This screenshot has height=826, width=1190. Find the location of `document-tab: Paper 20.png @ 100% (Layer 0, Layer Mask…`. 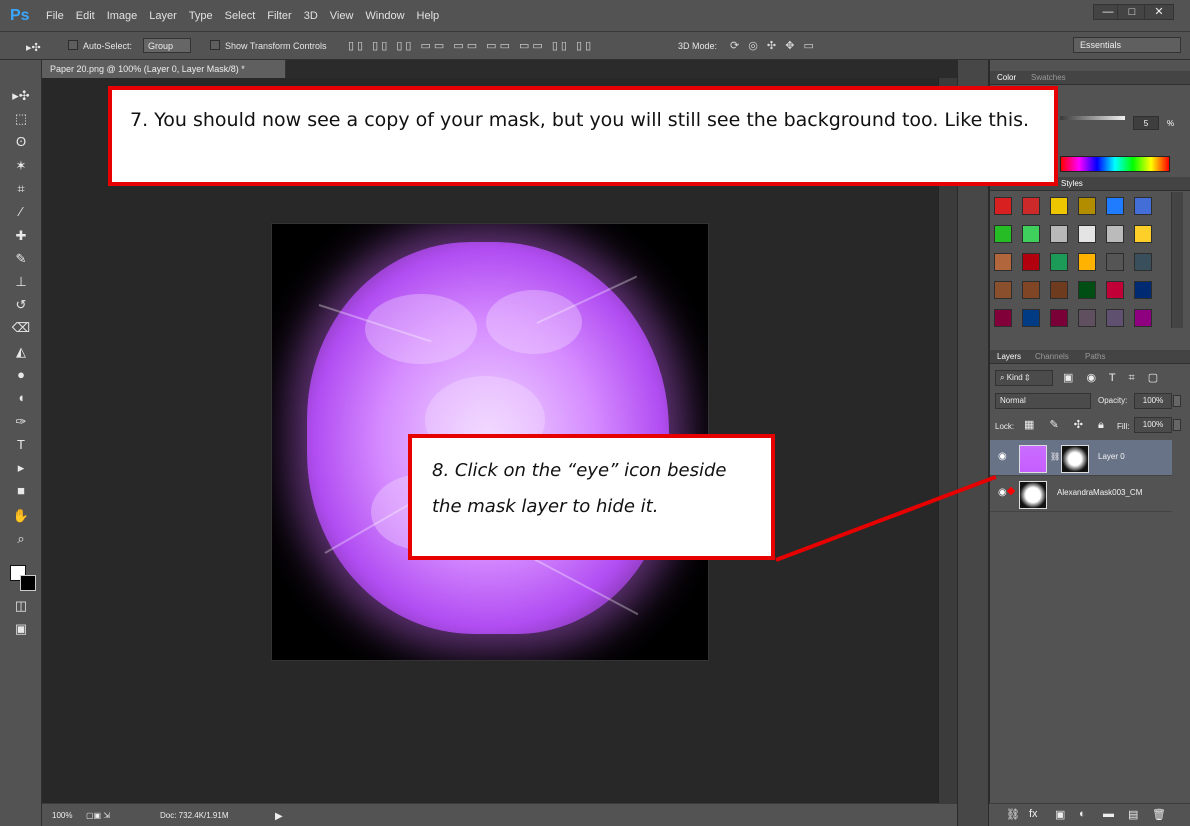

document-tab: Paper 20.png @ 100% (Layer 0, Layer Mask… is located at coordinates (164, 69).